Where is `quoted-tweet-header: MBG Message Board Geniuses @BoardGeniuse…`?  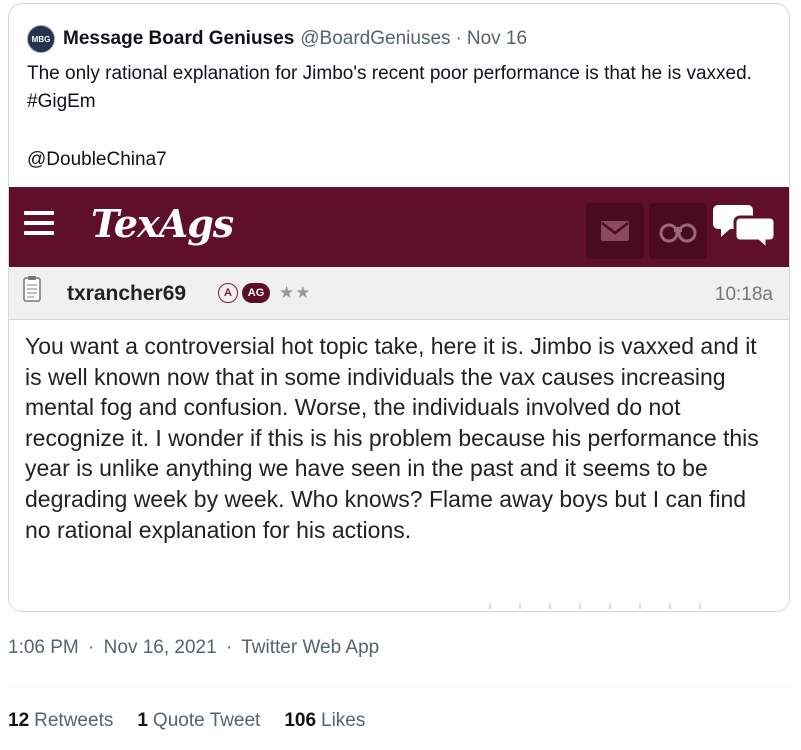
quoted-tweet-header: MBG Message Board Geniuses @BoardGeniuse… is located at coordinates (277, 39).